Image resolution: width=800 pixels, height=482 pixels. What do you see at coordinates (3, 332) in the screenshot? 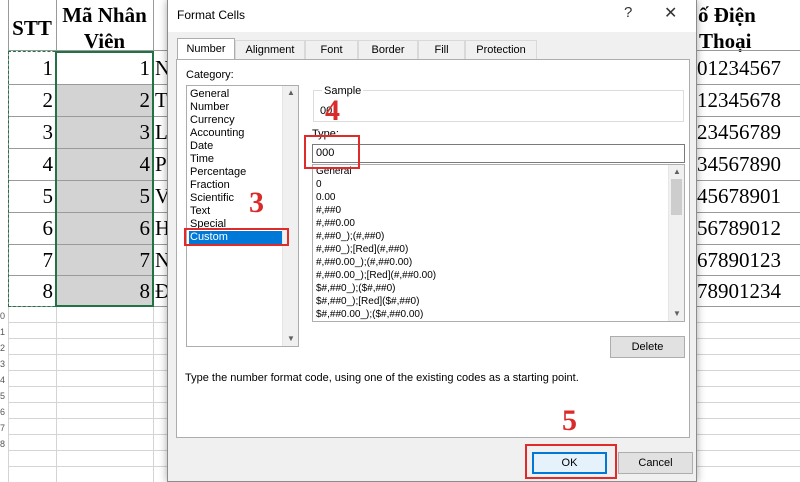
I see `row-number: 1` at bounding box center [3, 332].